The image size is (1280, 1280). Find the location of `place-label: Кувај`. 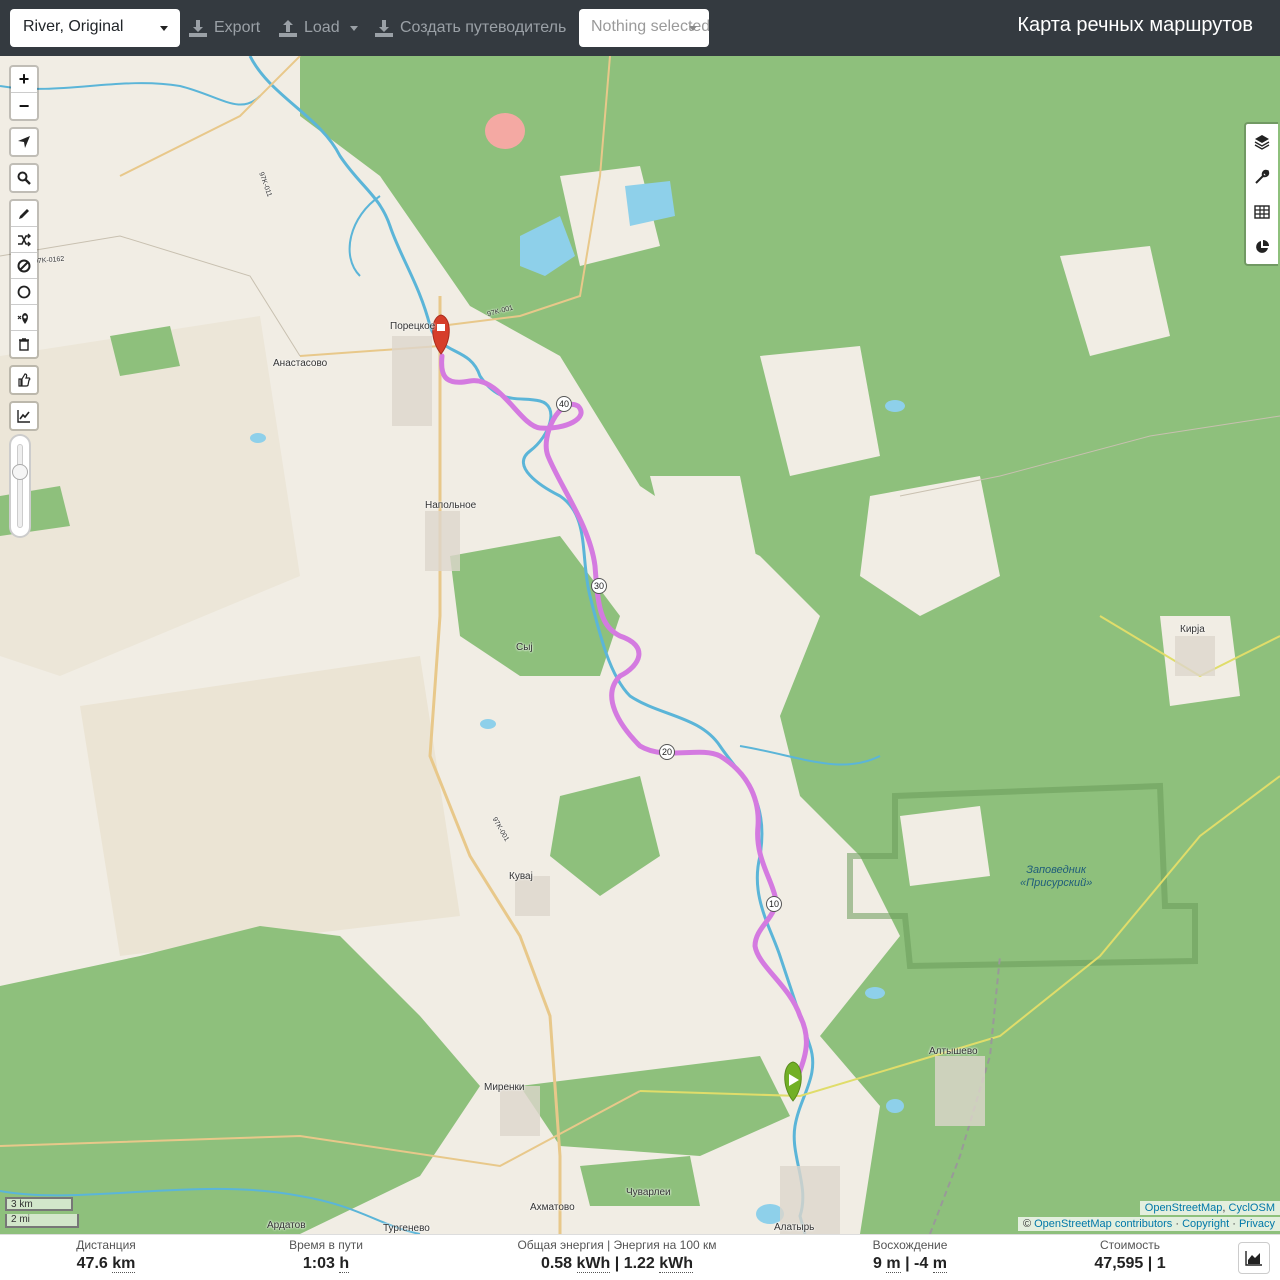

place-label: Кувај is located at coordinates (521, 876).